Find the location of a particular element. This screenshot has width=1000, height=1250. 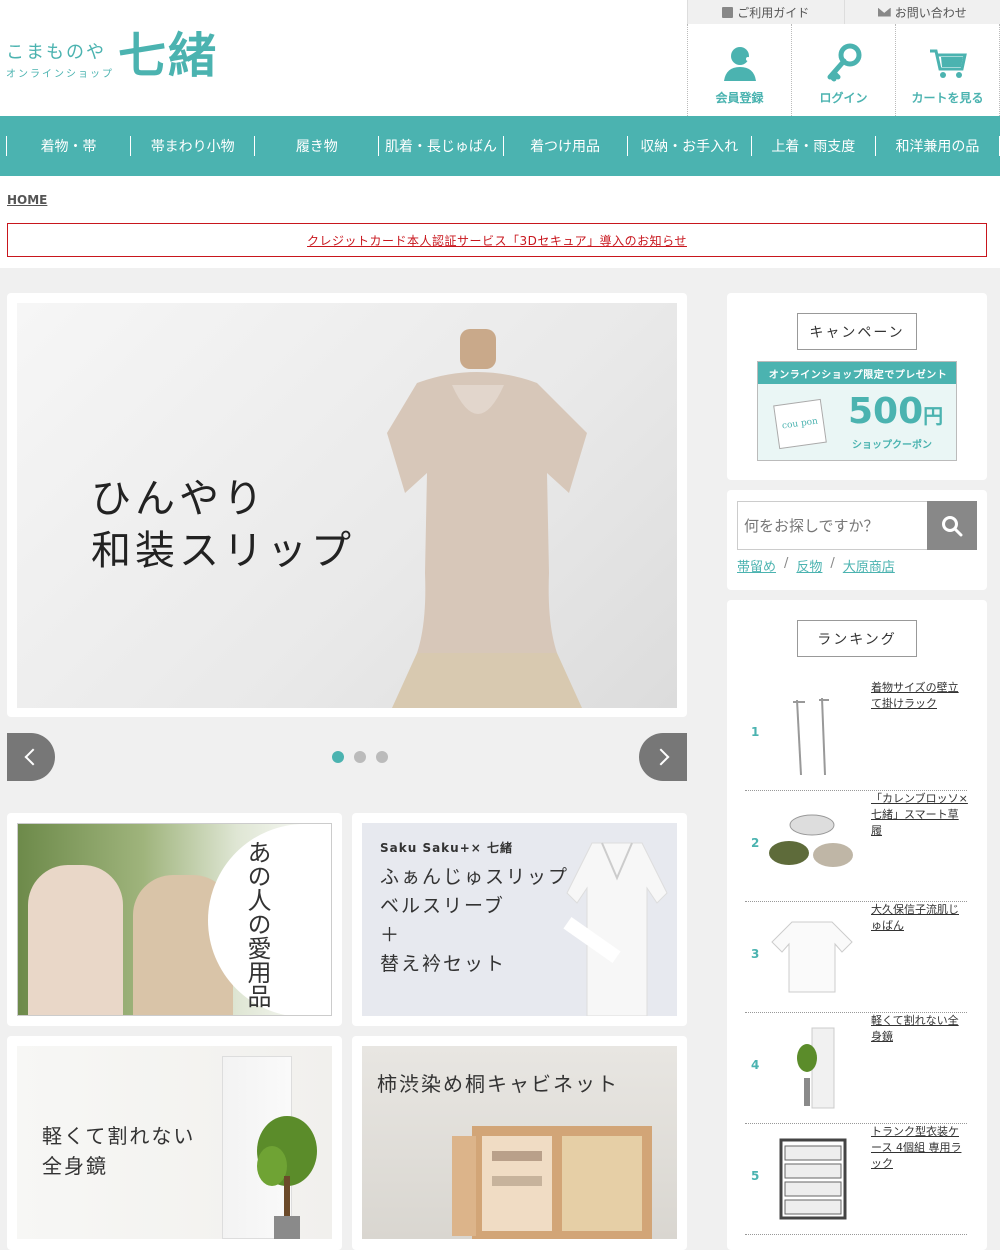

top-utility-nav: ご利用ガイド お問い合わせ is located at coordinates (843, 12).